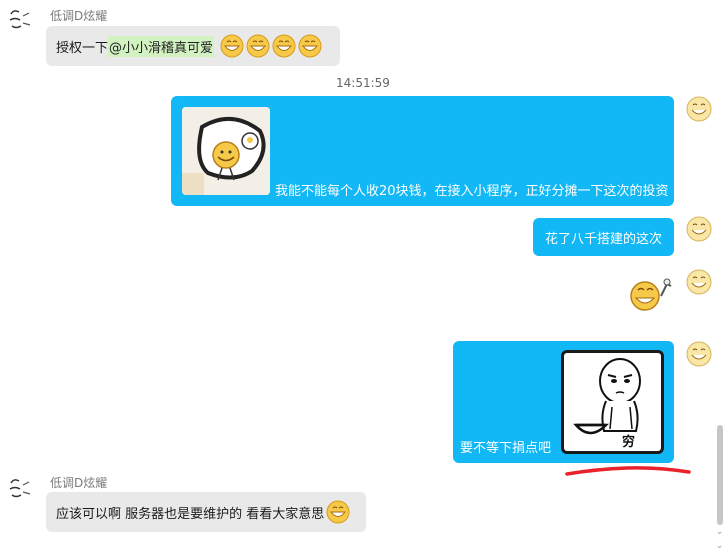 Image resolution: width=725 pixels, height=556 pixels. I want to click on message-timestamp: 14:51:59, so click(363, 83).